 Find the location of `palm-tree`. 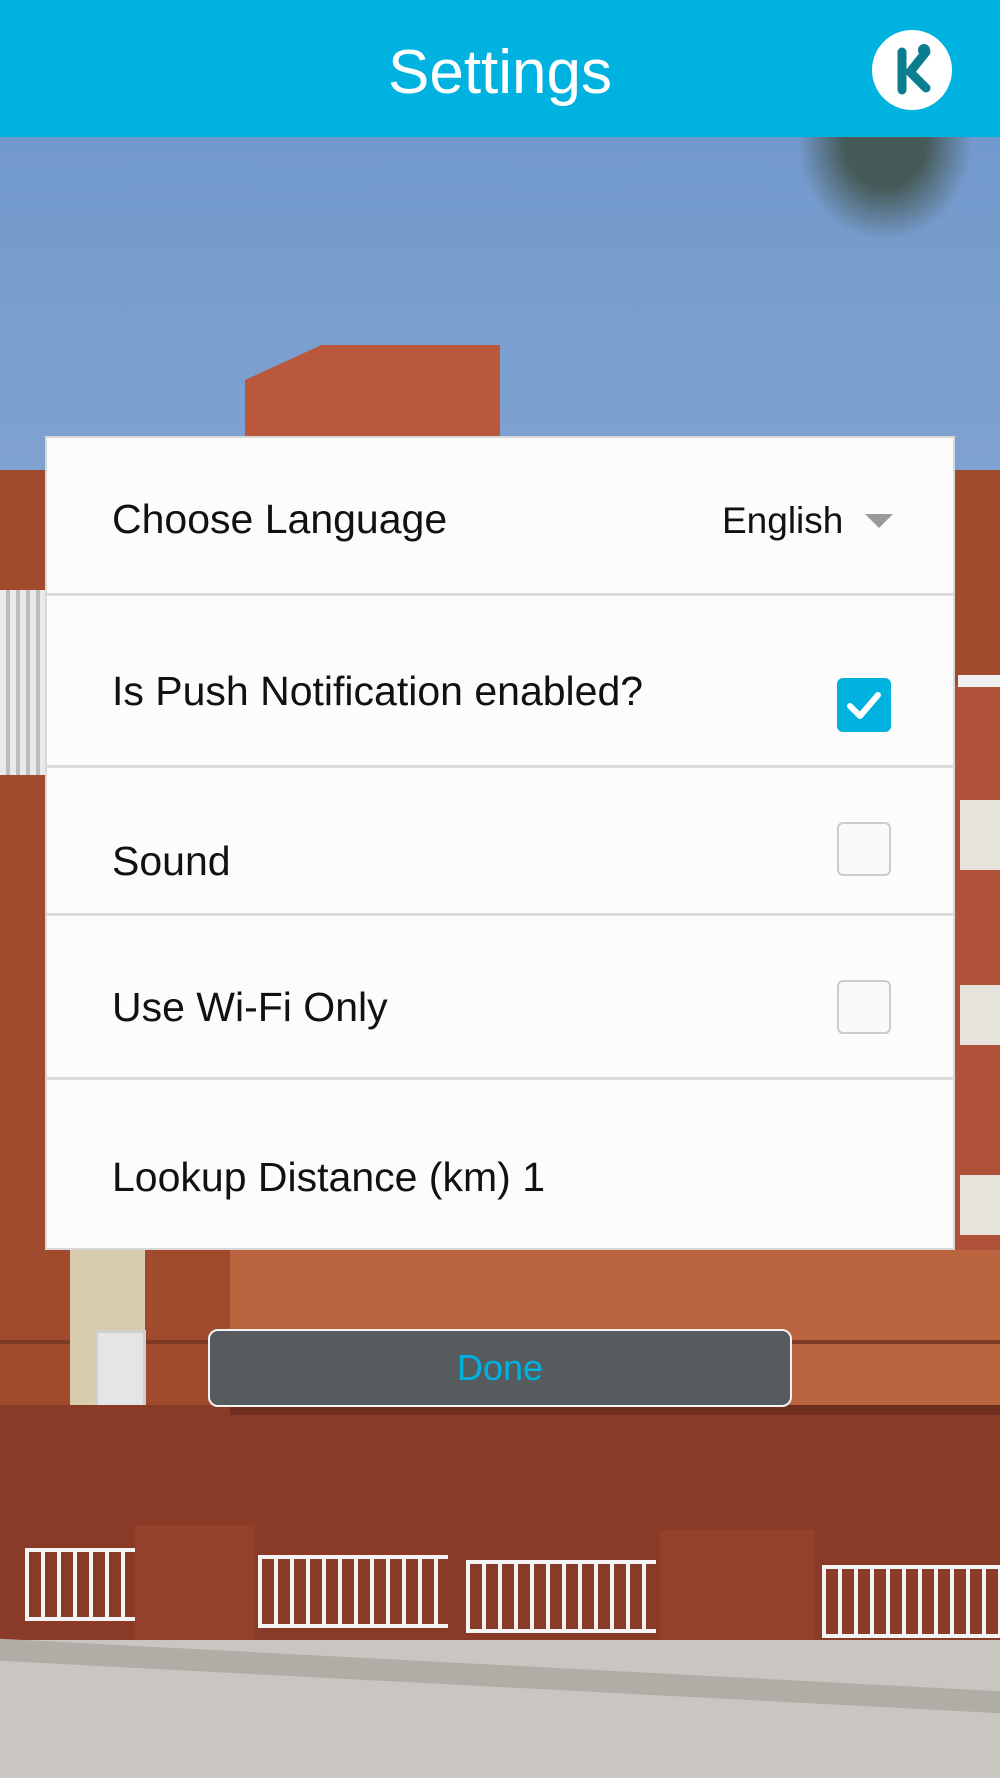

palm-tree is located at coordinates (885, 190).